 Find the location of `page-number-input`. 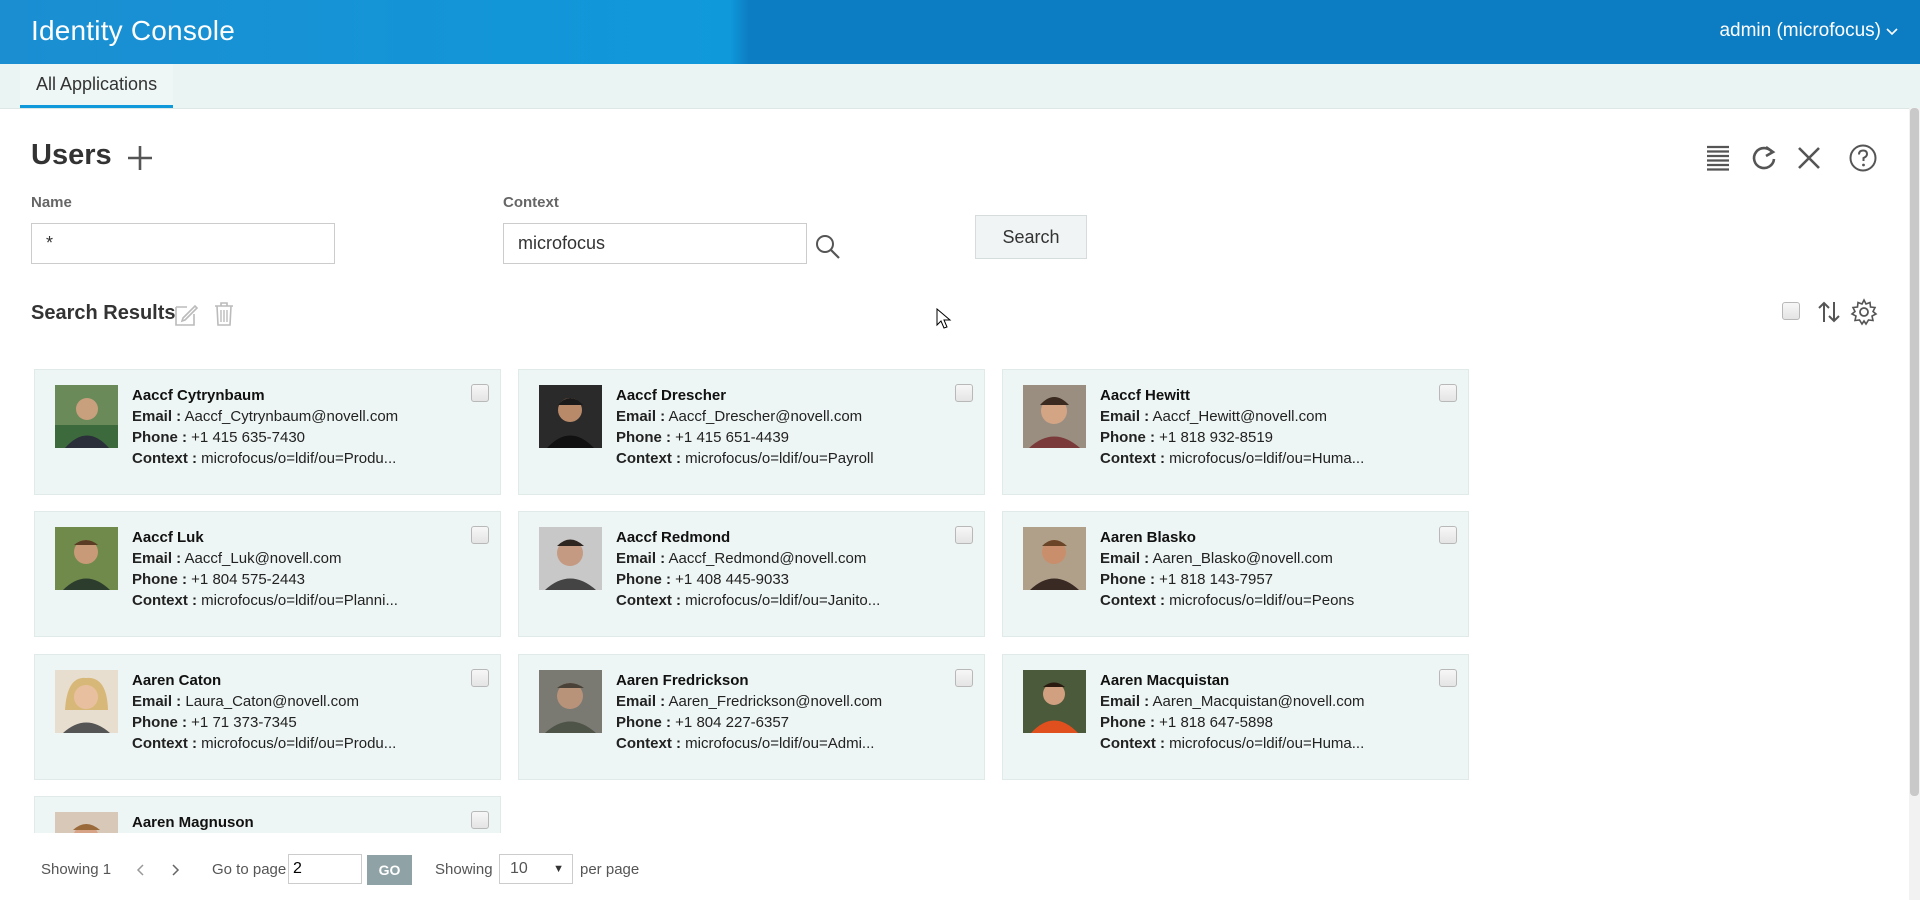

page-number-input is located at coordinates (325, 869).